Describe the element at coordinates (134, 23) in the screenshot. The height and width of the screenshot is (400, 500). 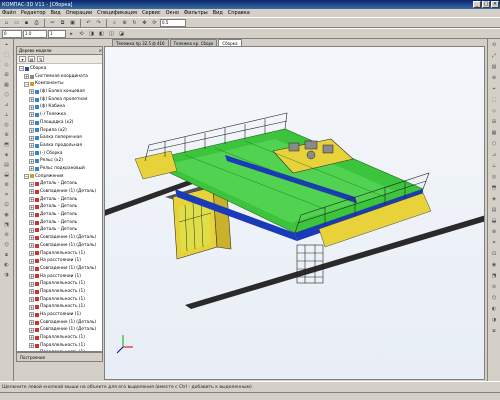
I see `rotate-icon: ↻` at that location.